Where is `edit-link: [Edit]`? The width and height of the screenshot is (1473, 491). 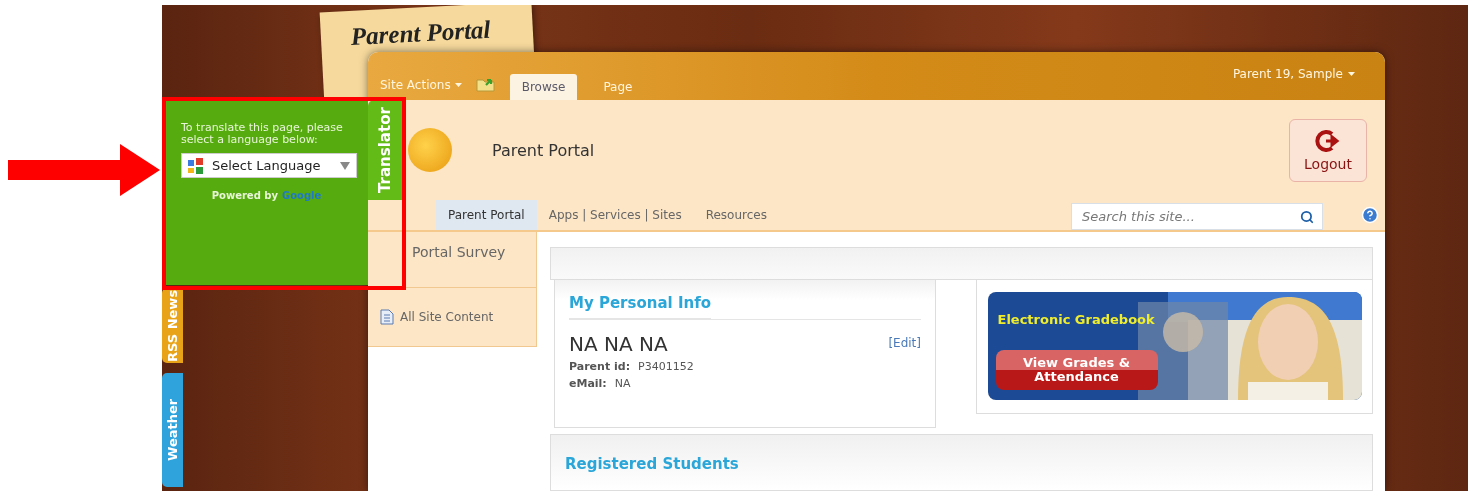 edit-link: [Edit] is located at coordinates (904, 342).